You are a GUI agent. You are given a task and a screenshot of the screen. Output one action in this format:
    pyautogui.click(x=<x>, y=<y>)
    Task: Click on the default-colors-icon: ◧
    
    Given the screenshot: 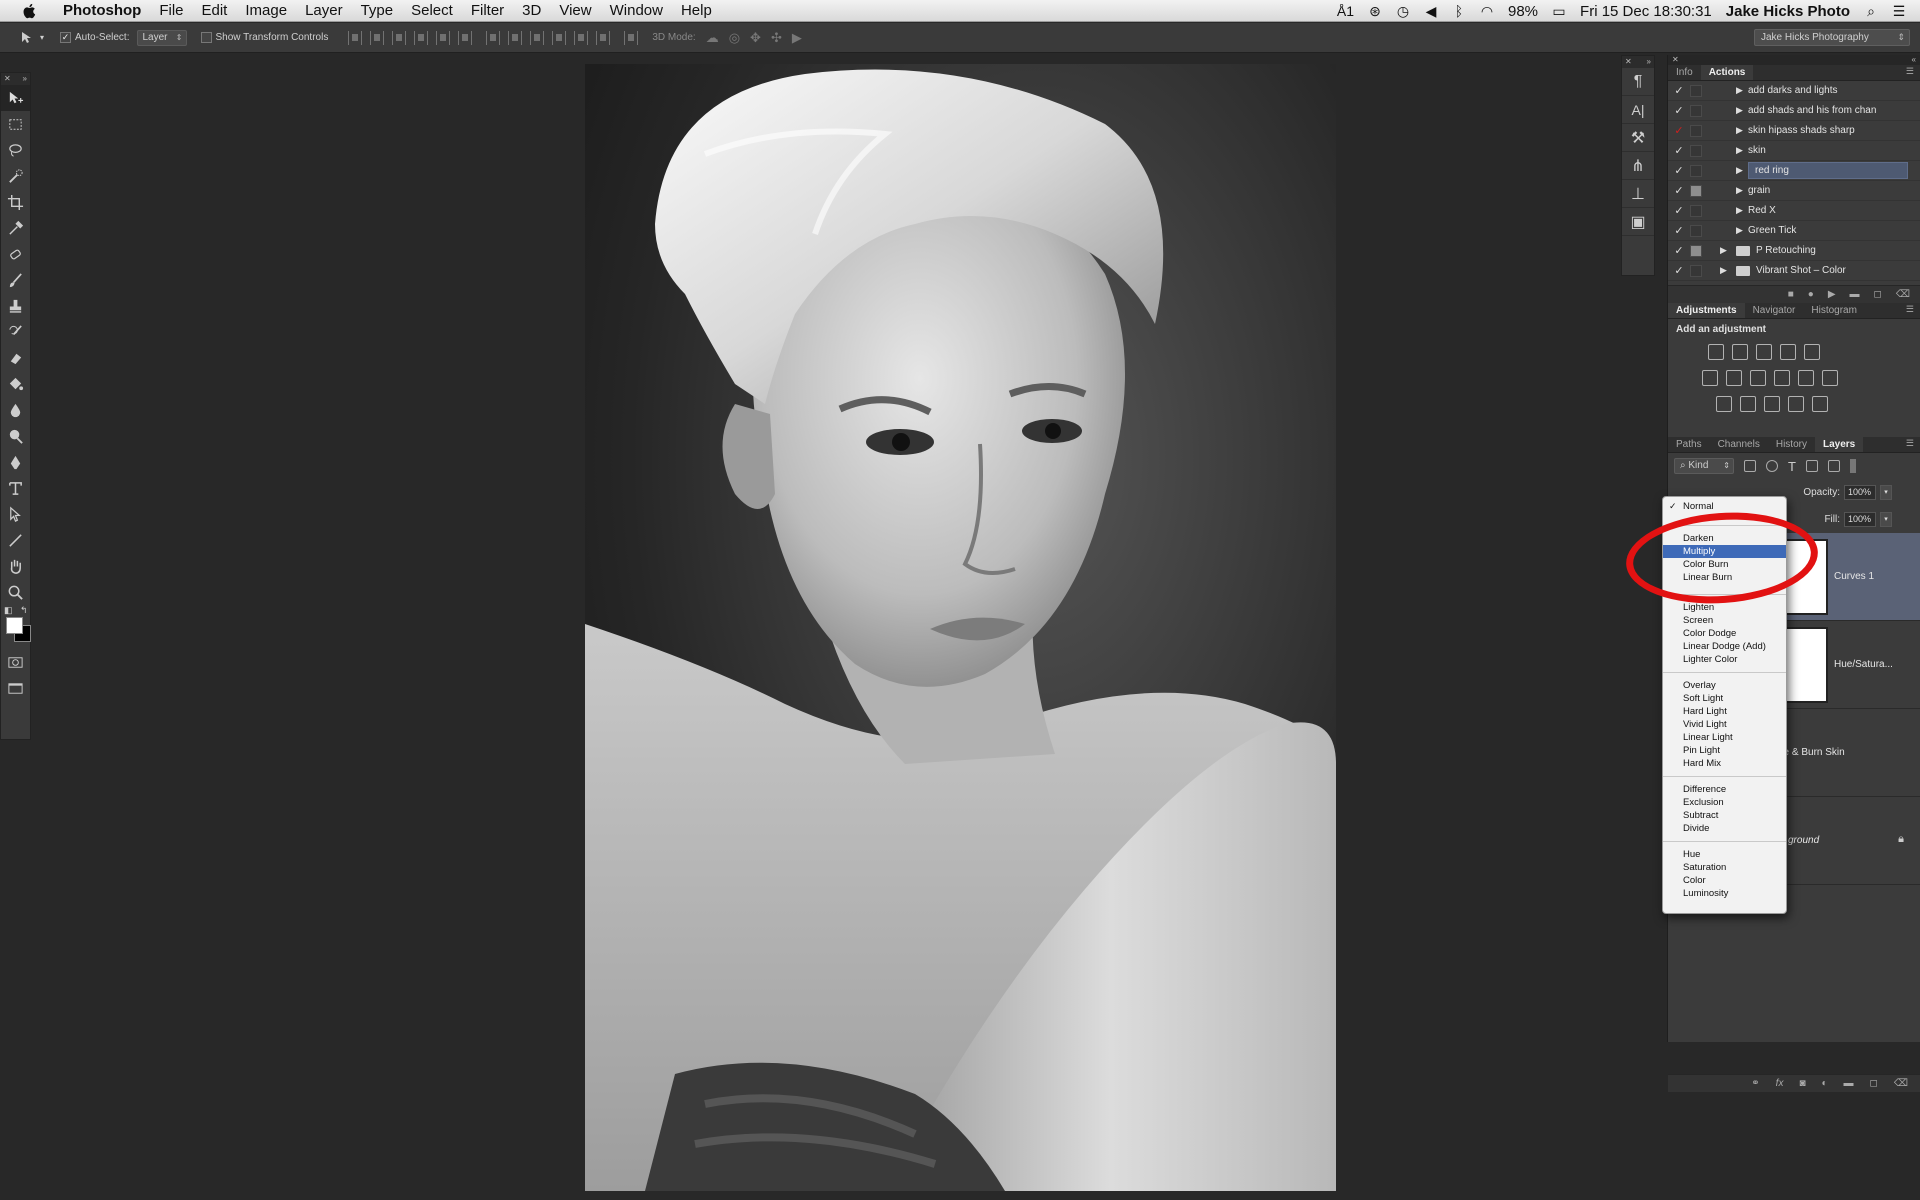 What is the action you would take?
    pyautogui.click(x=8, y=610)
    